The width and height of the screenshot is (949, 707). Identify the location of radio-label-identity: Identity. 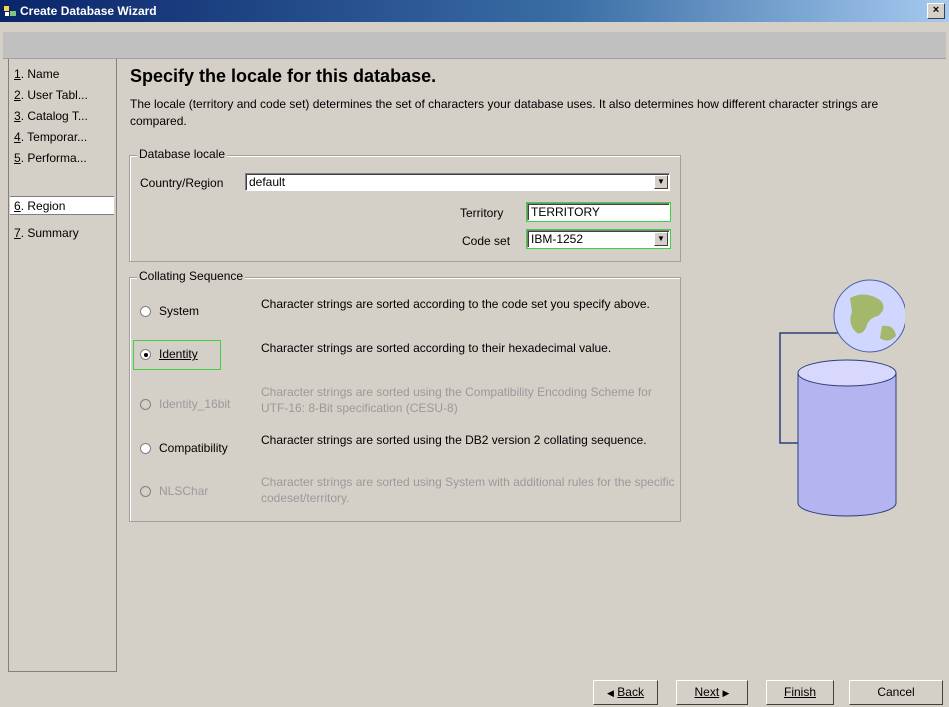
(178, 354).